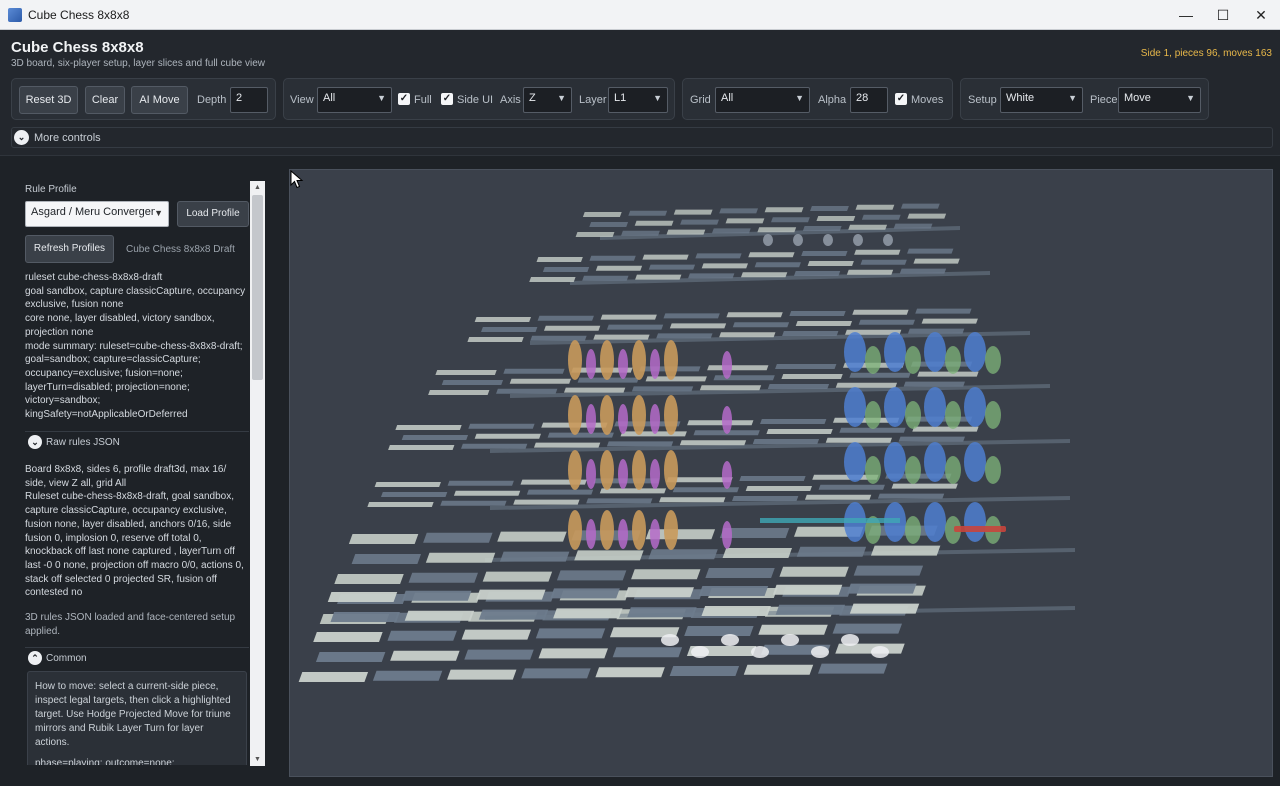  I want to click on piece-label: Piece, so click(1104, 100).